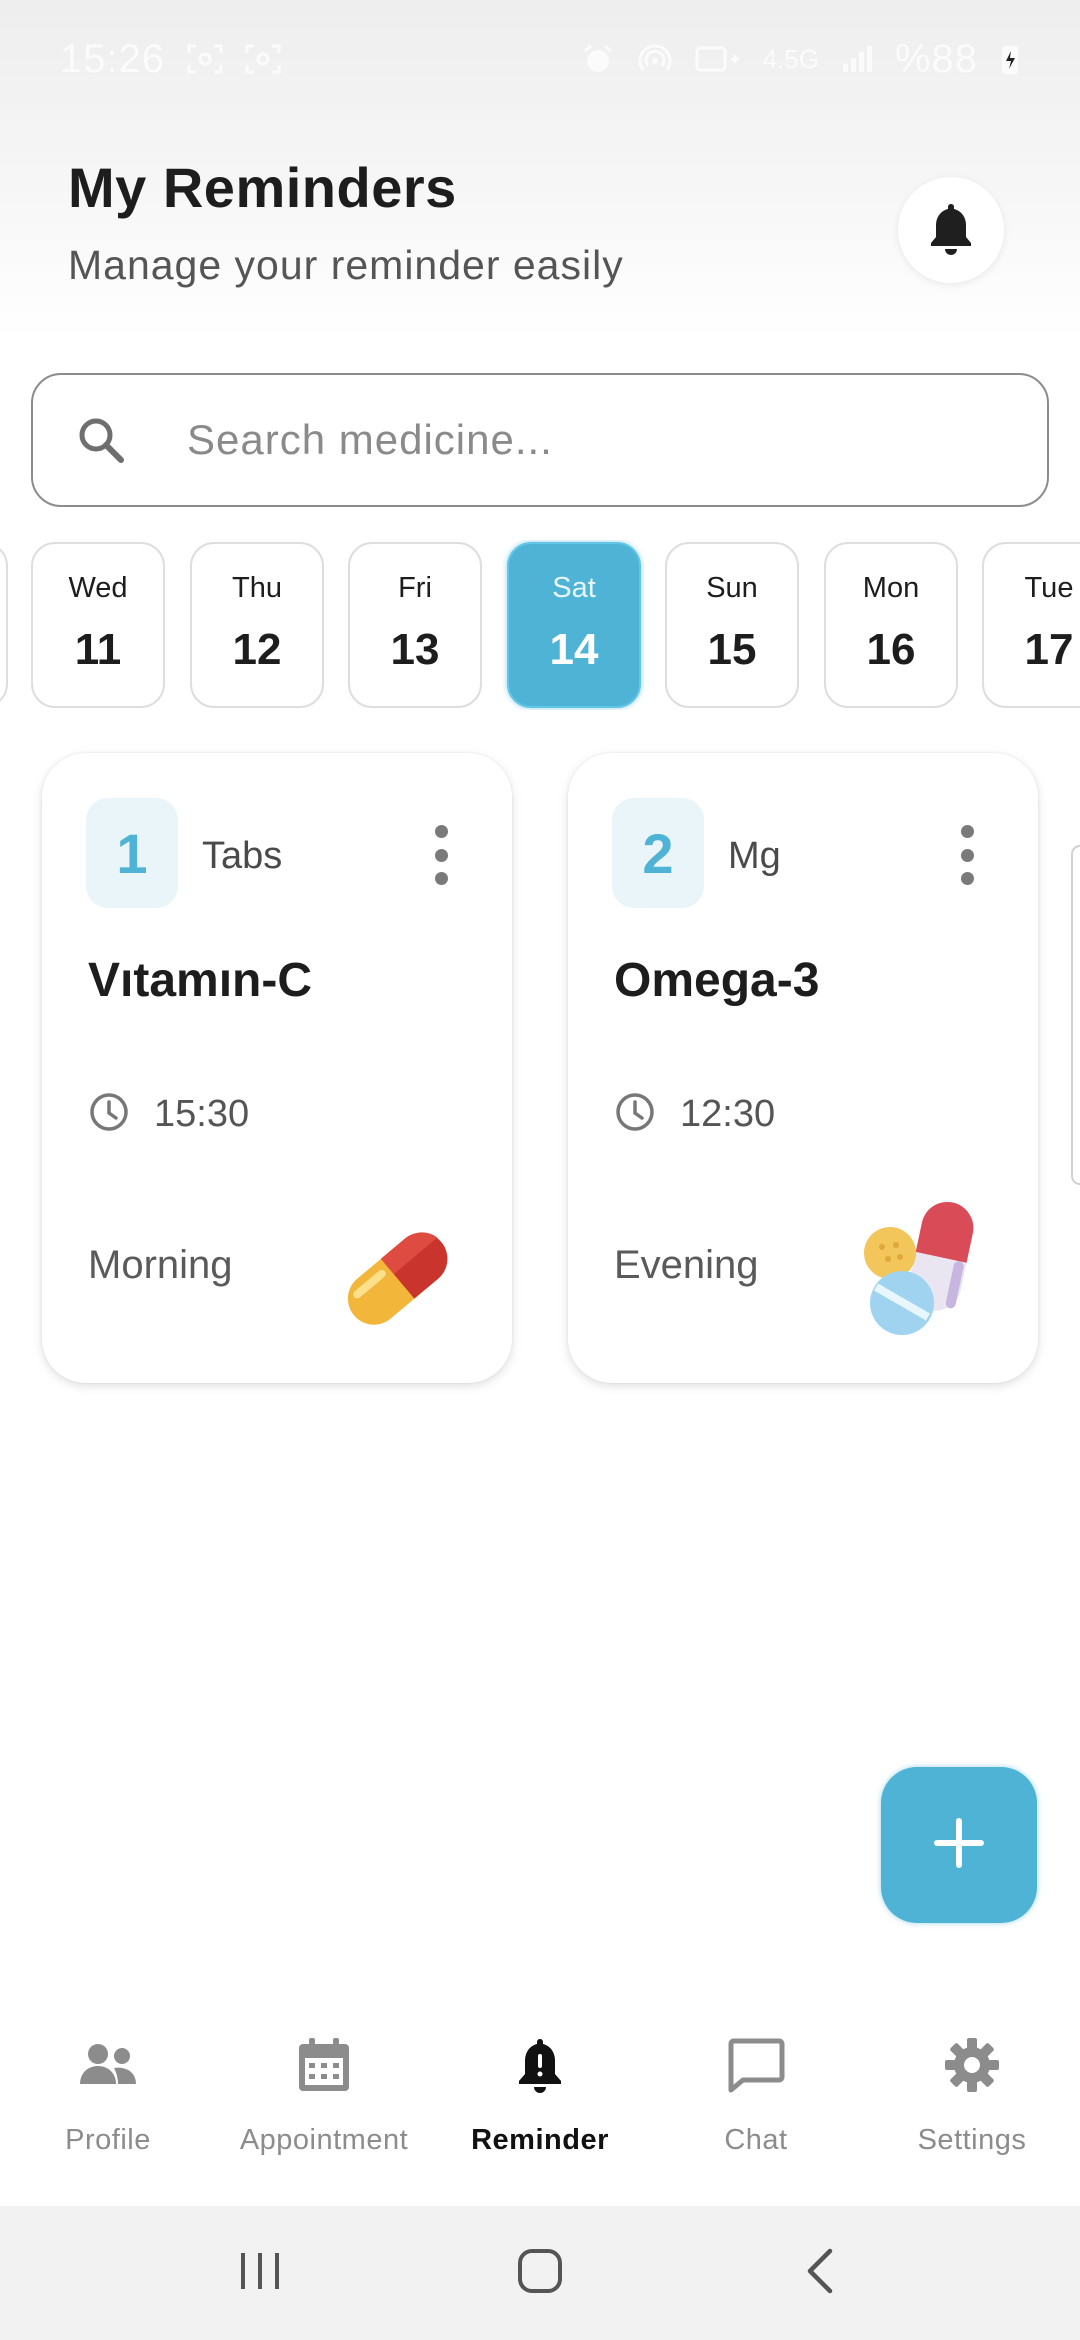 This screenshot has height=2340, width=1080. What do you see at coordinates (202, 1114) in the screenshot?
I see `medicine-time: 15:30` at bounding box center [202, 1114].